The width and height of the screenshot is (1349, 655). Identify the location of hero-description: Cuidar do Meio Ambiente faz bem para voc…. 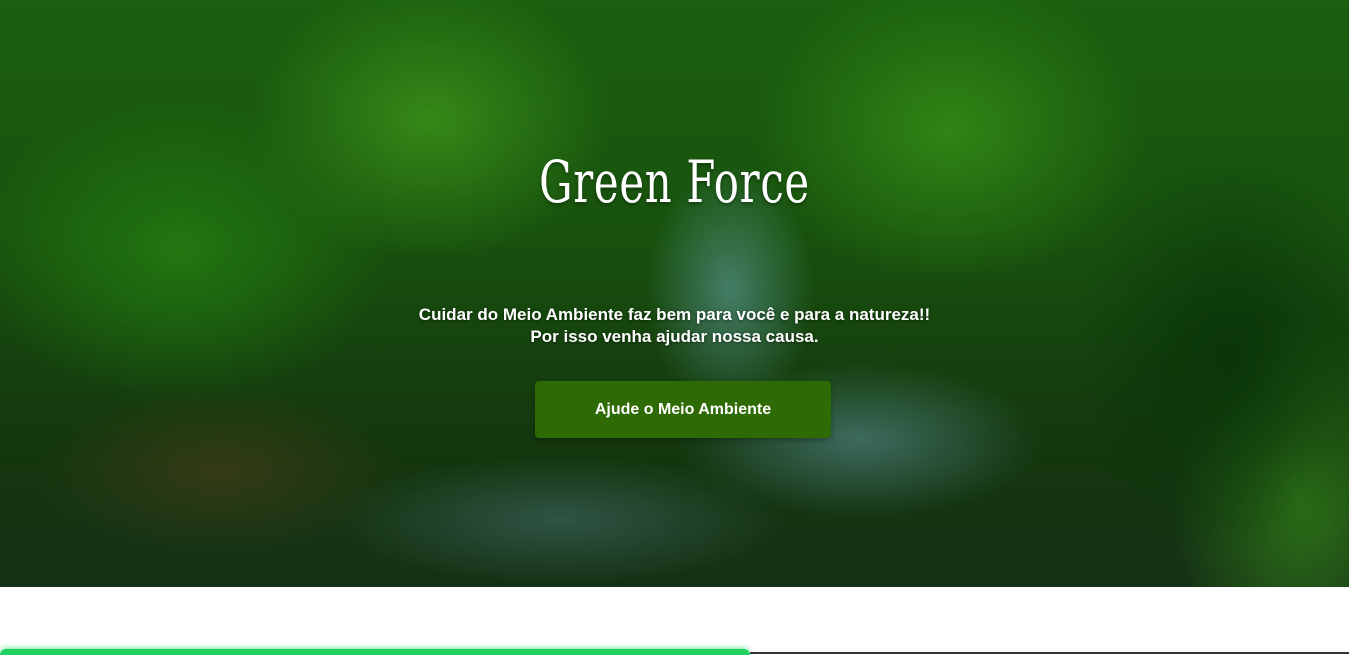
(674, 326).